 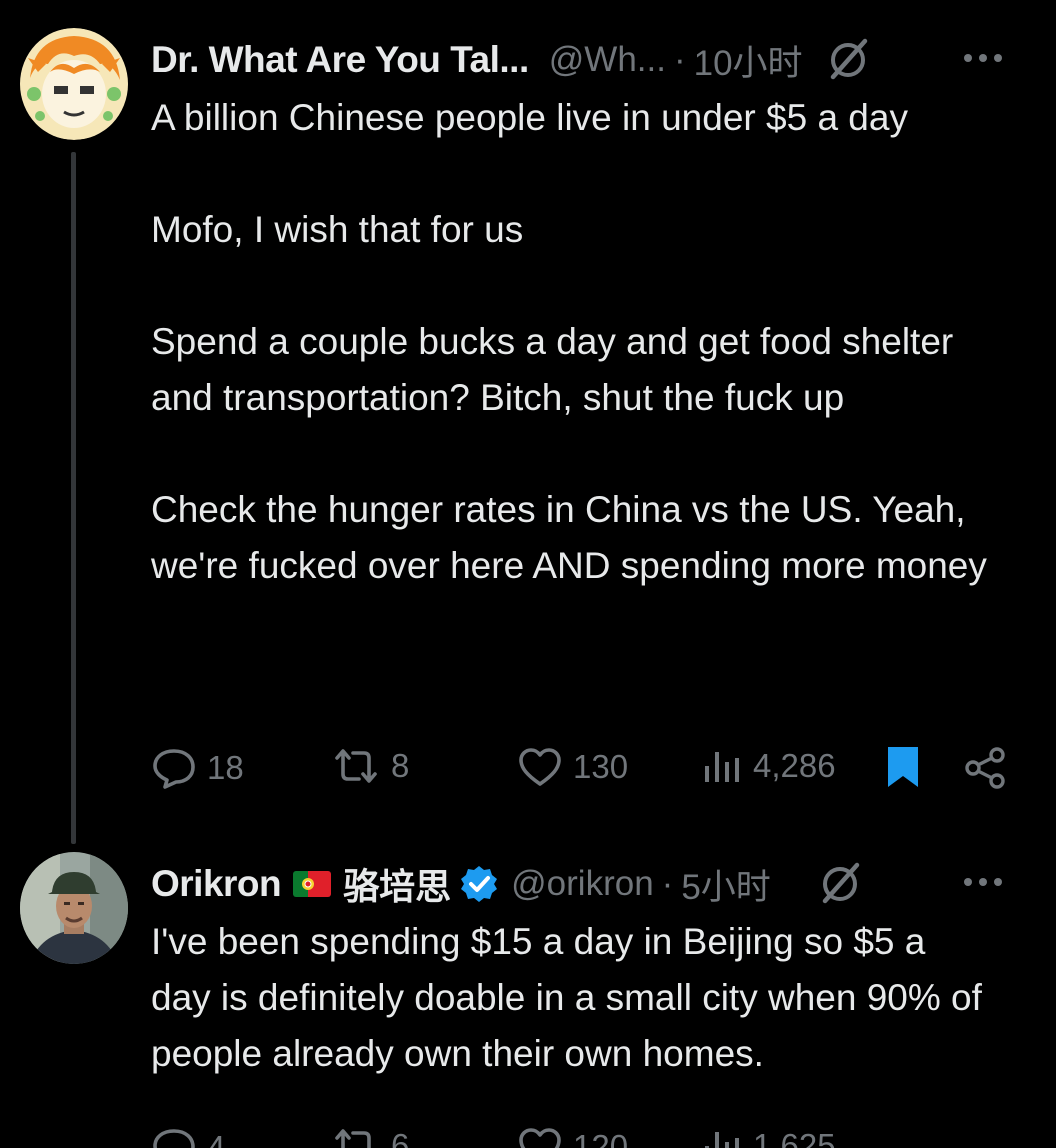 I want to click on tweet-actions: 18 8 130 4,286, so click(x=586, y=768).